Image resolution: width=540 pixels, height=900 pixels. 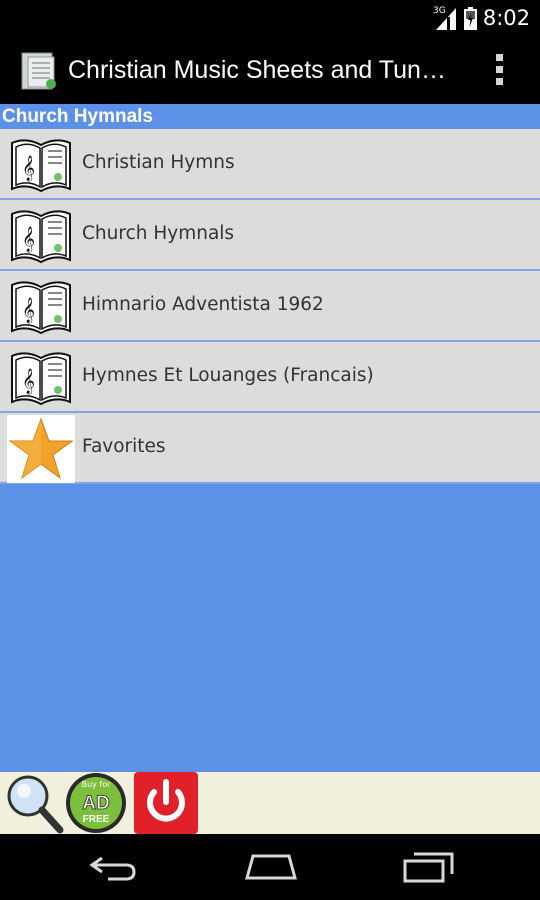 What do you see at coordinates (203, 304) in the screenshot?
I see `list-item-label: Himnario Adventista 1962` at bounding box center [203, 304].